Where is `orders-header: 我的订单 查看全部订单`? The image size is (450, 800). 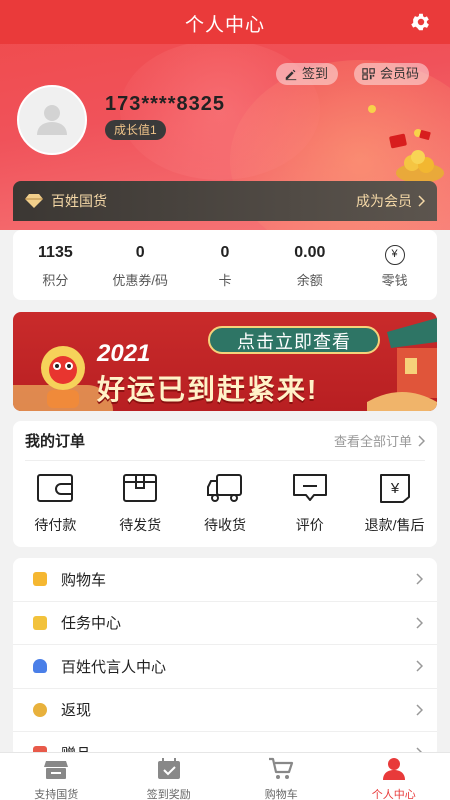
orders-header: 我的订单 查看全部订单 is located at coordinates (225, 441).